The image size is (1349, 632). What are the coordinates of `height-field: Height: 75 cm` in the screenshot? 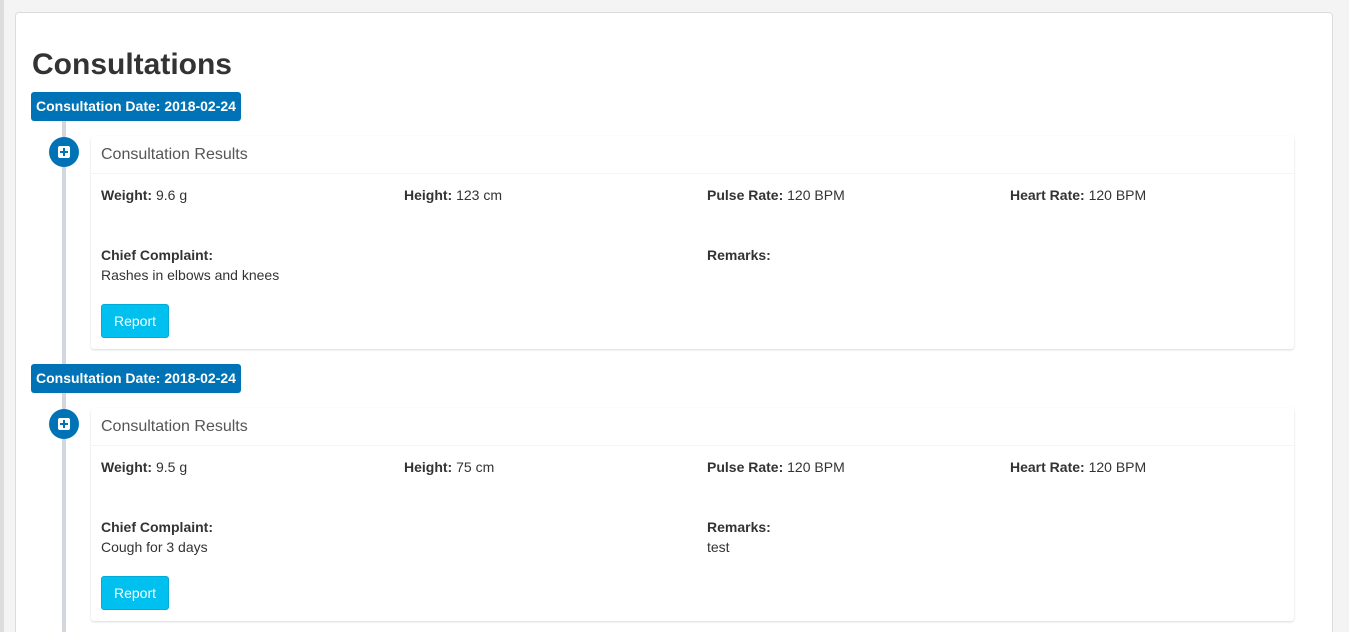 It's located at (449, 467).